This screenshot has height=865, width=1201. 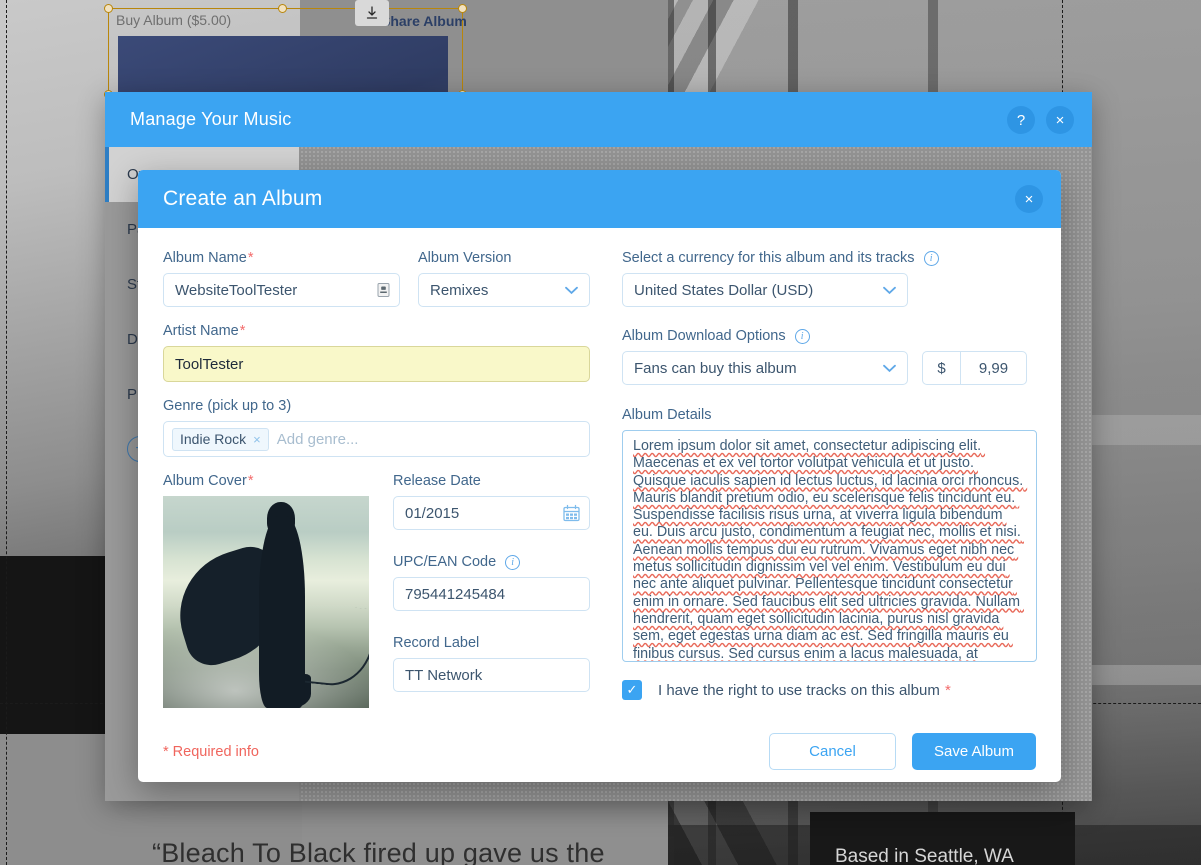 What do you see at coordinates (832, 751) in the screenshot?
I see `cancel-button: Cancel` at bounding box center [832, 751].